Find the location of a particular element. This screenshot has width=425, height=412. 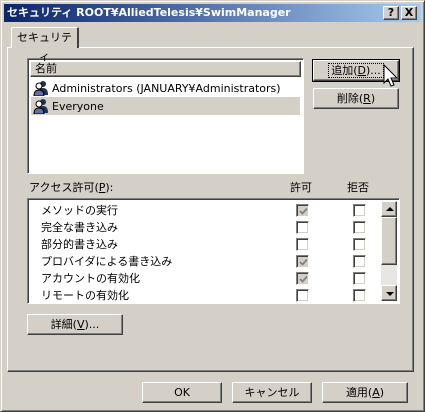

close-icon: X is located at coordinates (409, 12).